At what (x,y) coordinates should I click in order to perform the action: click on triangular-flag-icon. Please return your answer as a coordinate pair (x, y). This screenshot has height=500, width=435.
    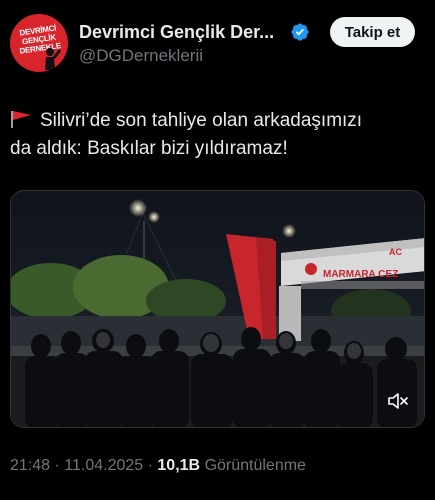
    Looking at the image, I should click on (21, 119).